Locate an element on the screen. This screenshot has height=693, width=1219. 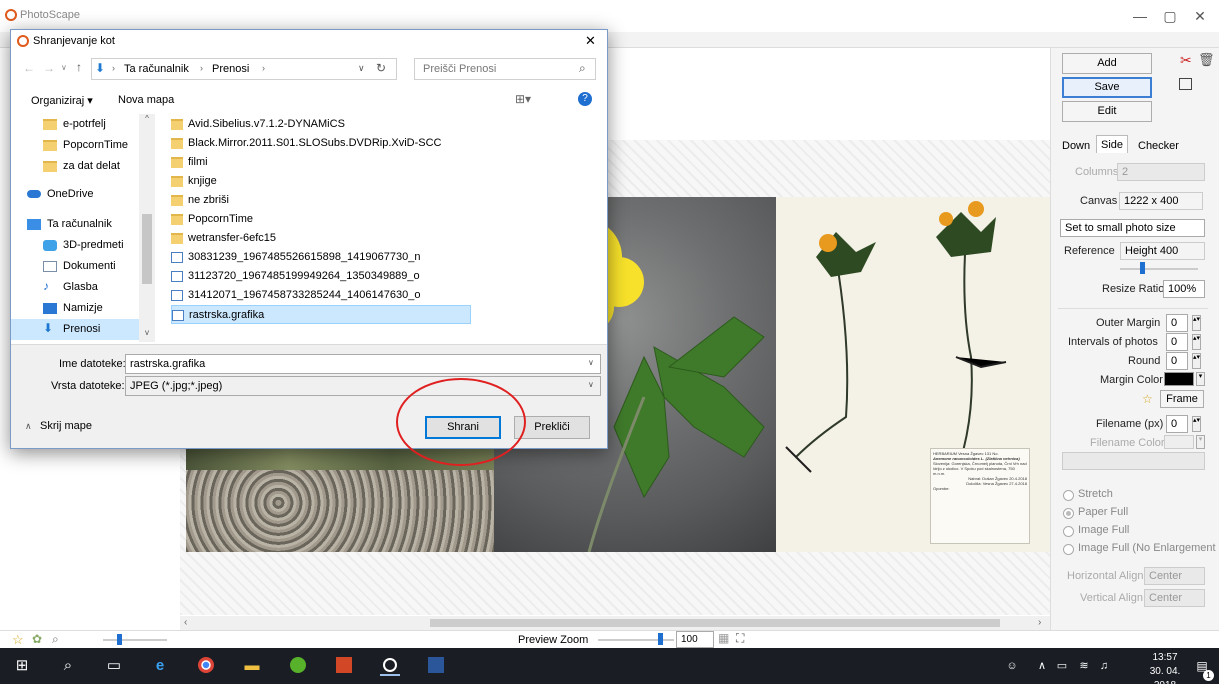
trash-icon: 🗑 is located at coordinates (1206, 60).